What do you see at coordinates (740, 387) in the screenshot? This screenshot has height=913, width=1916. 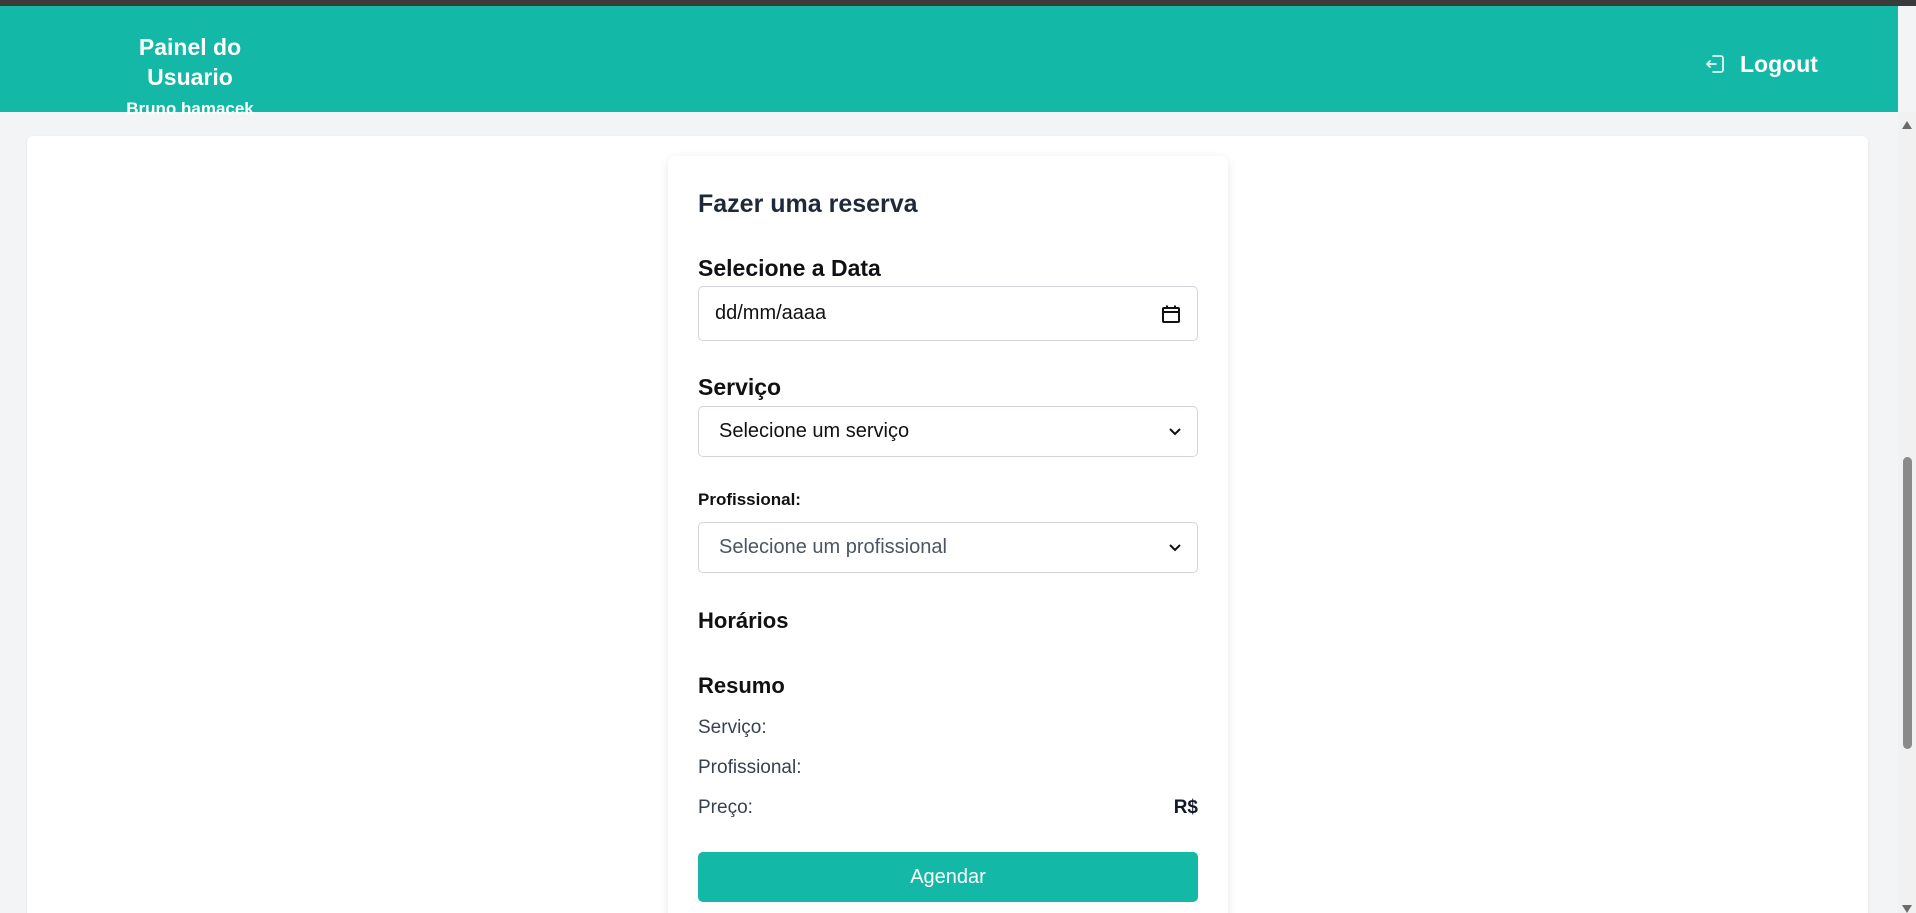 I see `service-label: Serviço` at bounding box center [740, 387].